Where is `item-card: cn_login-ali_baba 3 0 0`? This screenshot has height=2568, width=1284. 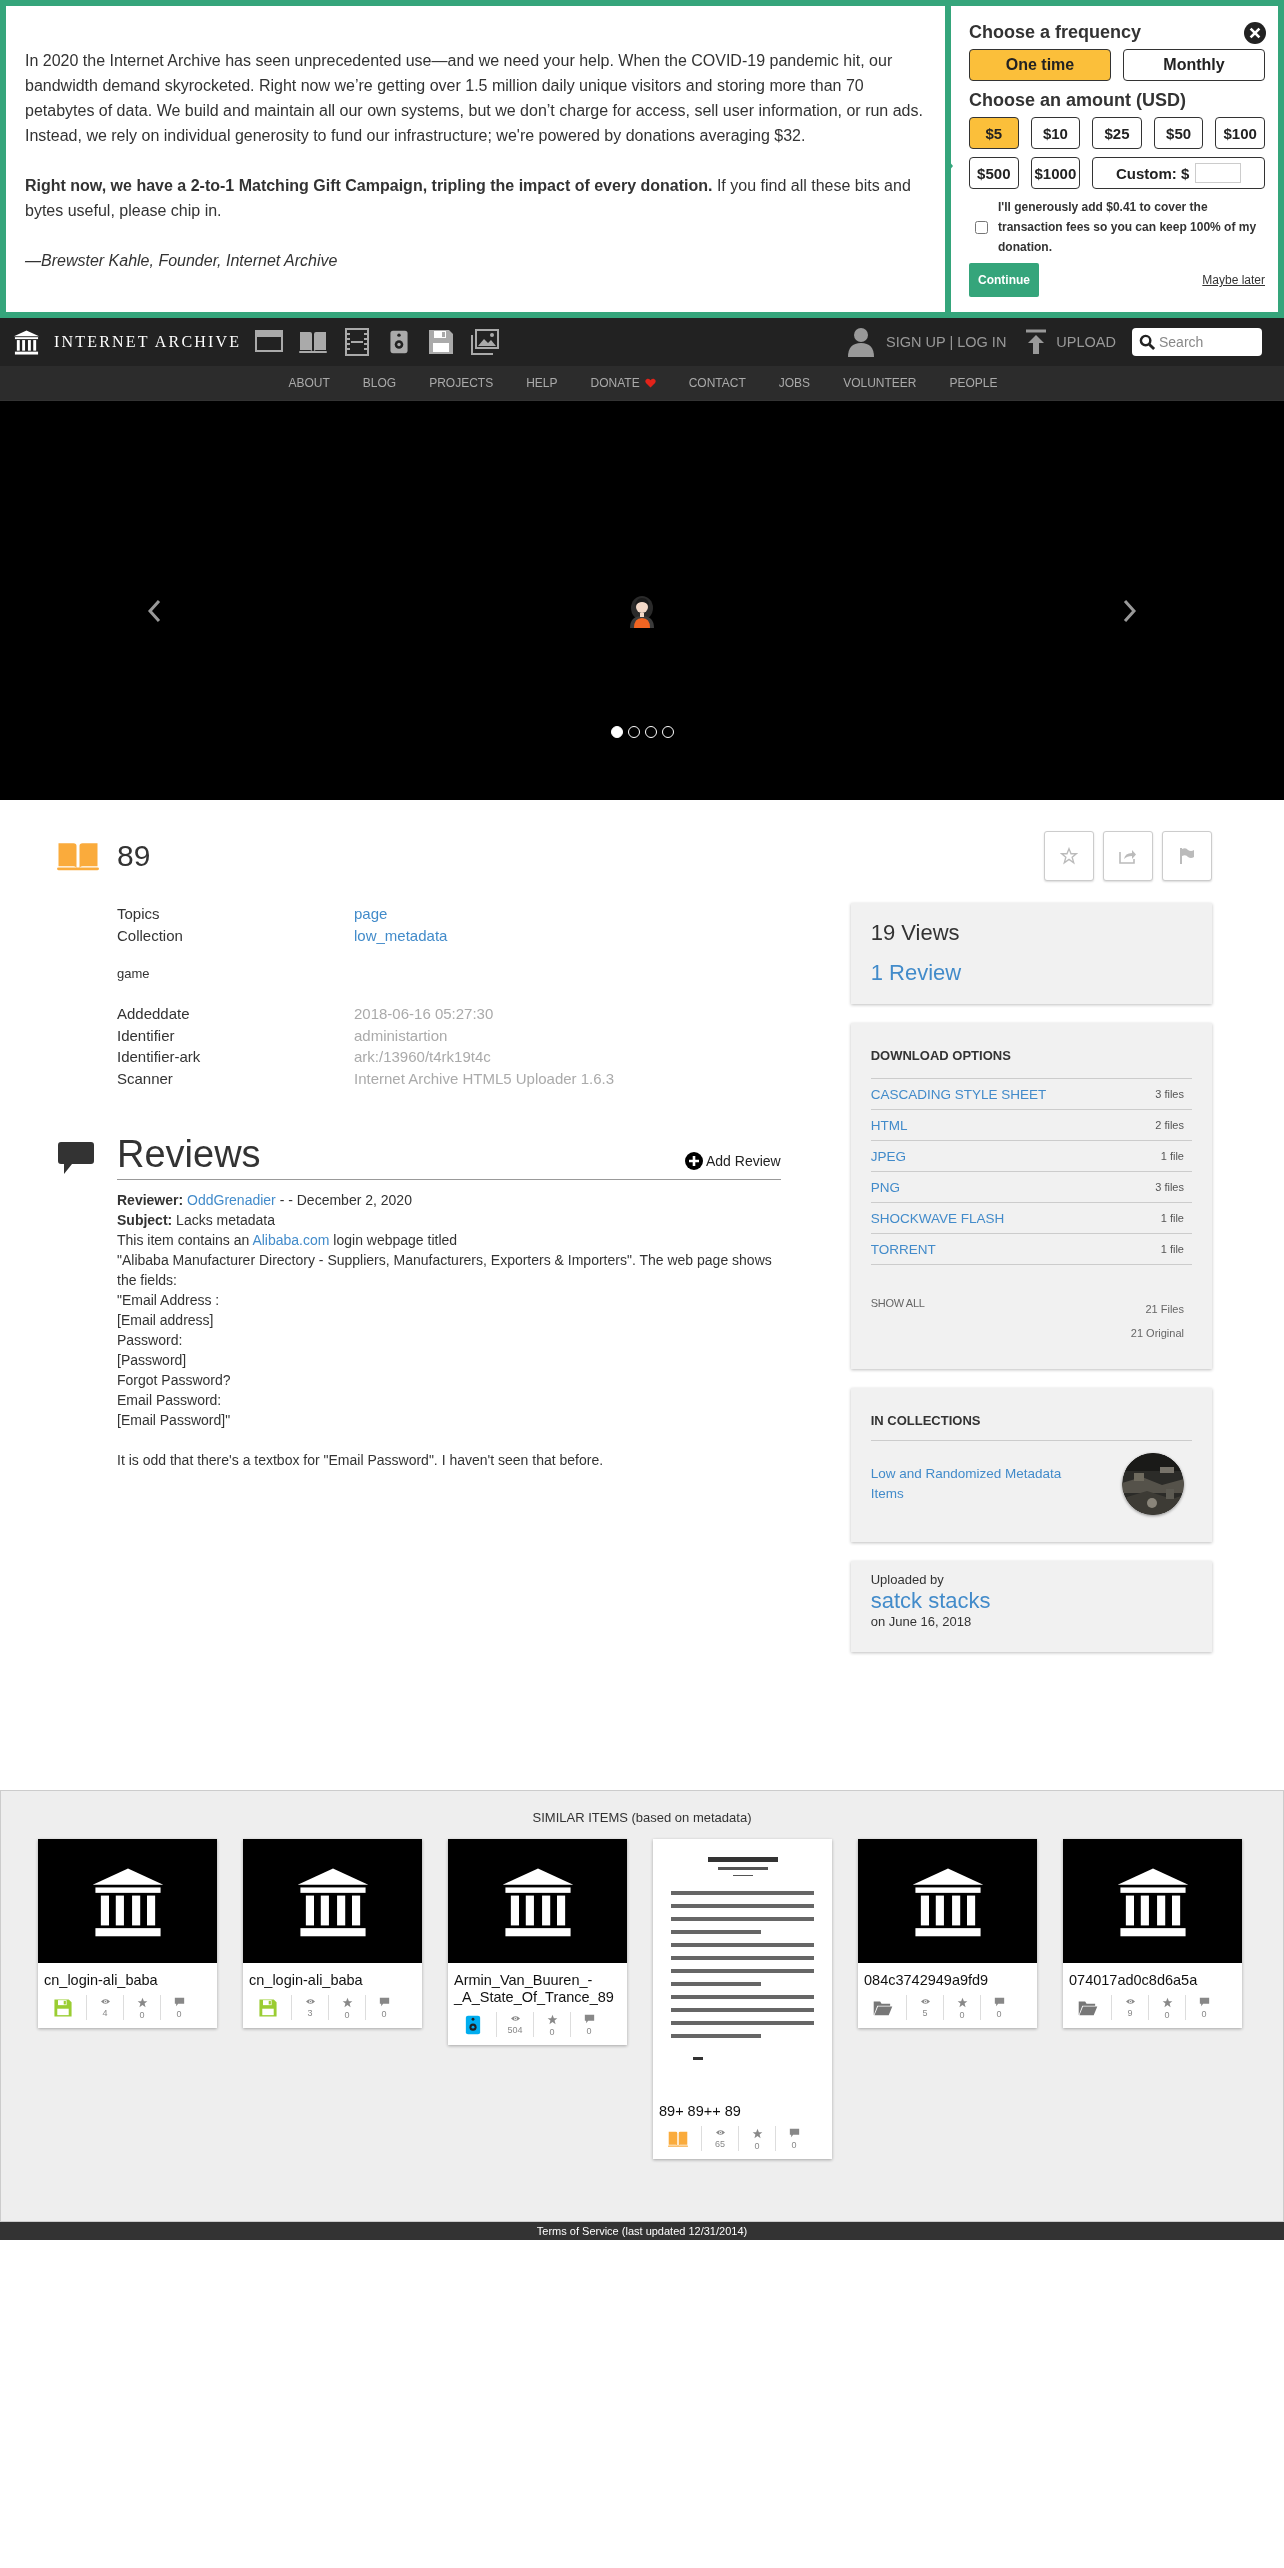
item-card: cn_login-ali_baba 3 0 0 is located at coordinates (332, 1933).